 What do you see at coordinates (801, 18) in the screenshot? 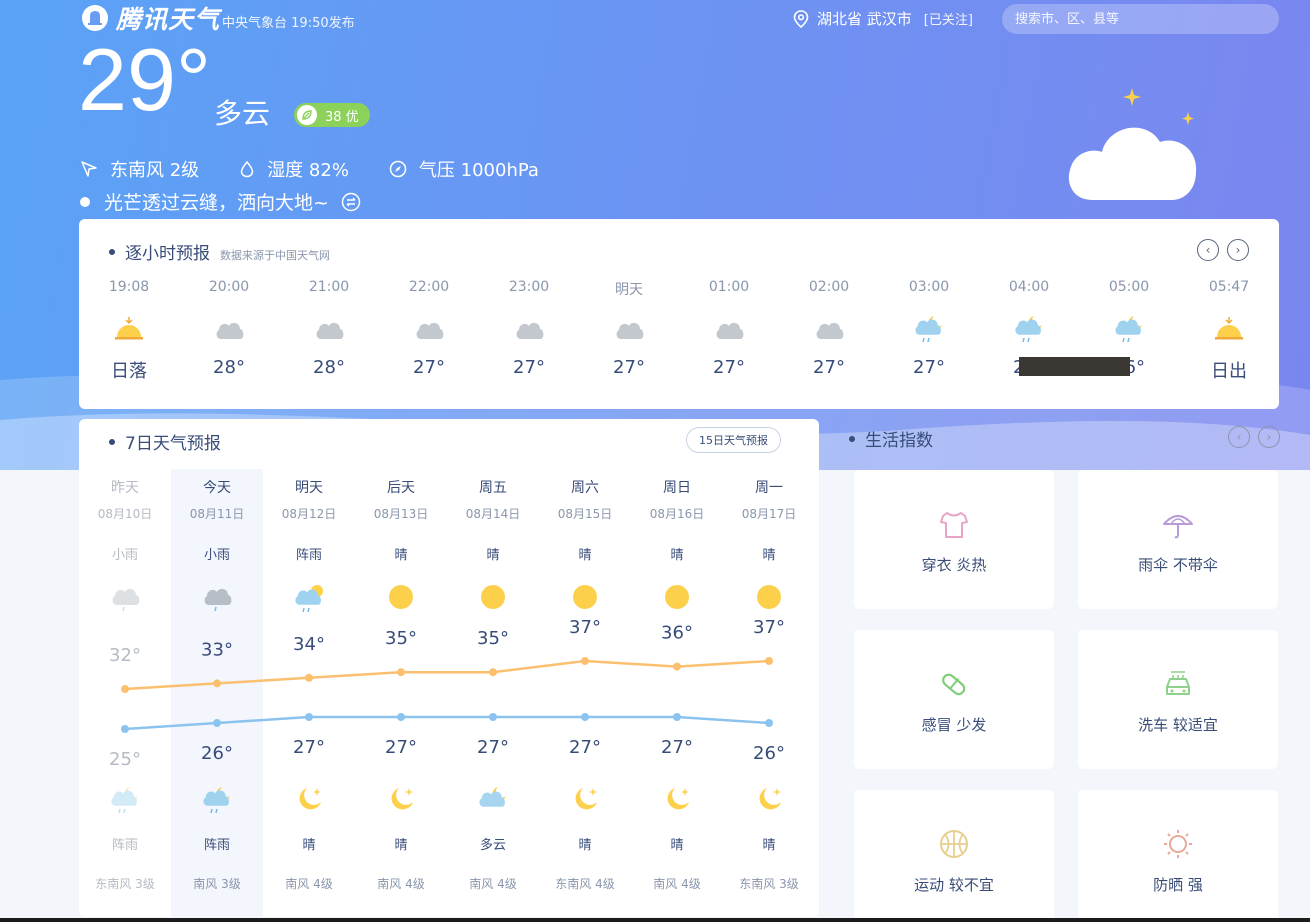
I see `location-pin-icon` at bounding box center [801, 18].